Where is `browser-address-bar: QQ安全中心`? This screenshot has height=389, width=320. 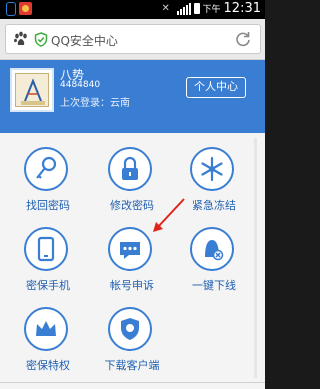 browser-address-bar: QQ安全中心 is located at coordinates (132, 39).